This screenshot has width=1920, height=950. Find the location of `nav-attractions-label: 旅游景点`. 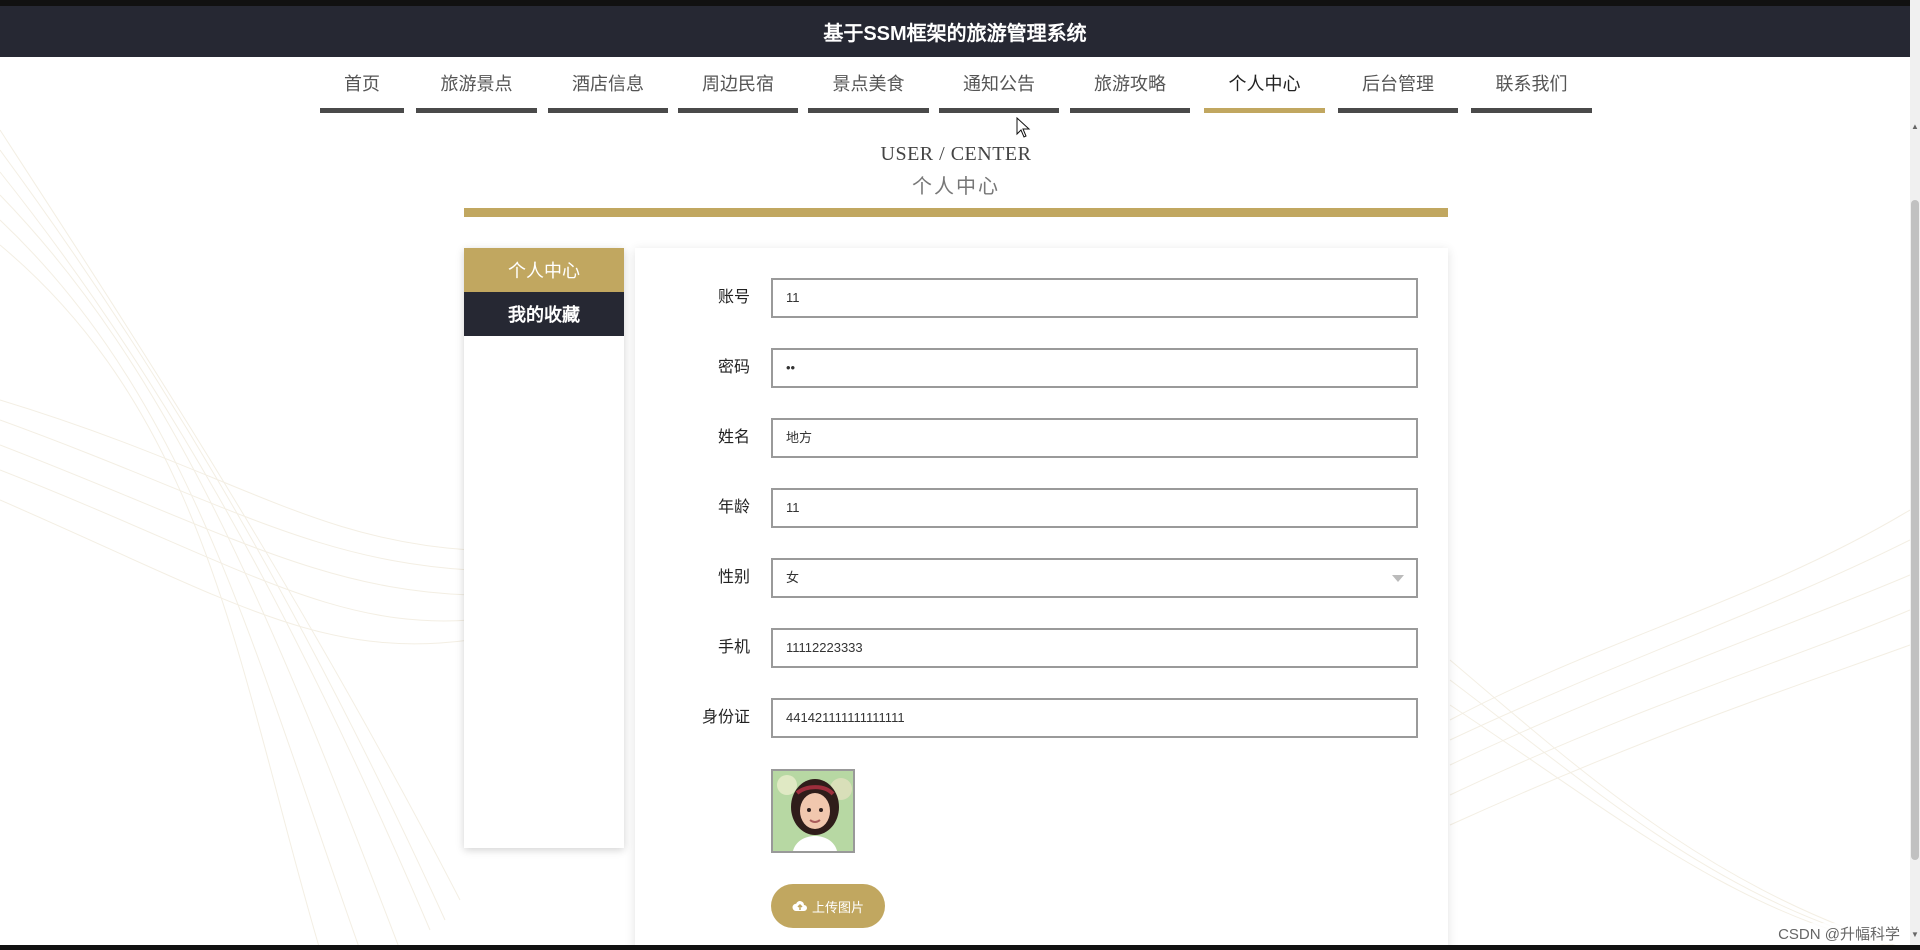

nav-attractions-label: 旅游景点 is located at coordinates (476, 83).